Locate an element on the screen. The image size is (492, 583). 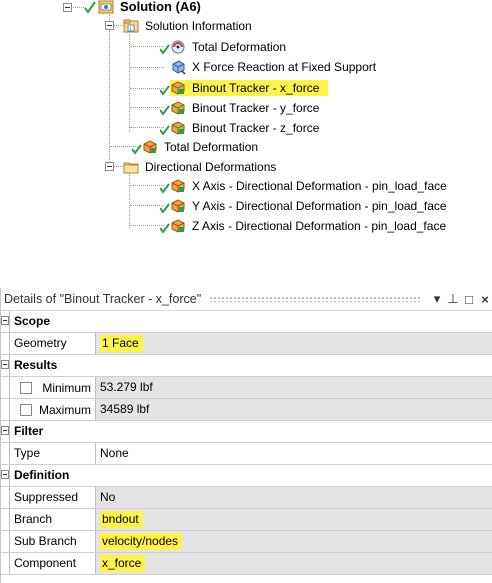
tree-node-solution: Solution (A6) is located at coordinates (144, 8).